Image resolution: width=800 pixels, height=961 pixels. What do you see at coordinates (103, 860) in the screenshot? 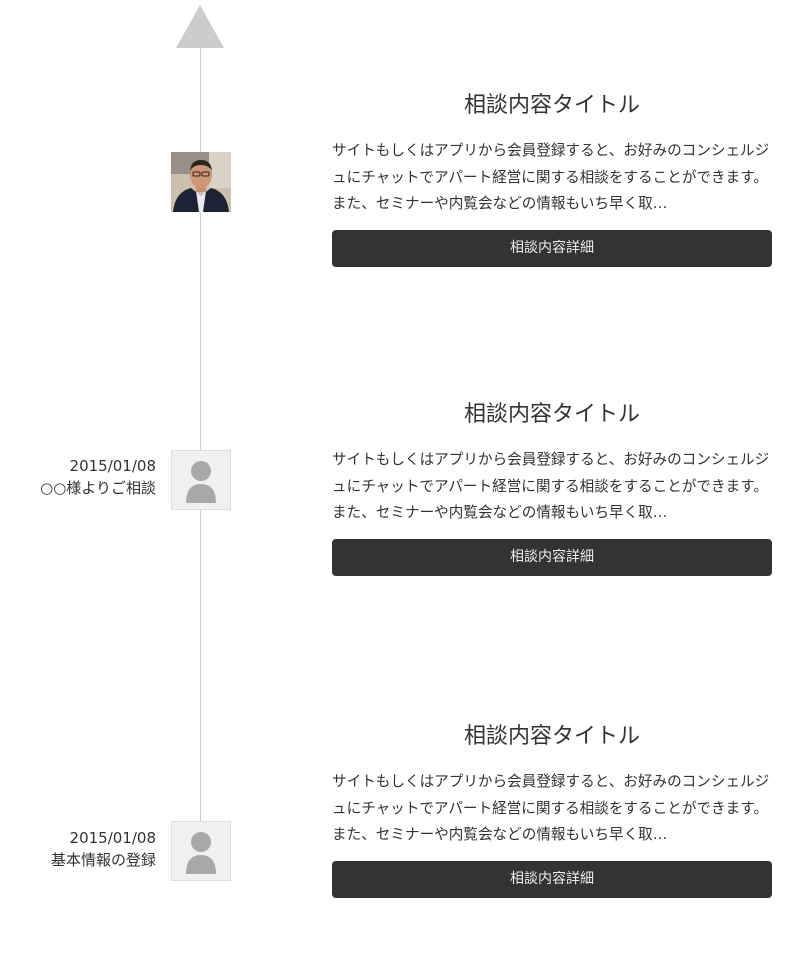
I see `entry-event: 基本情報の登録` at bounding box center [103, 860].